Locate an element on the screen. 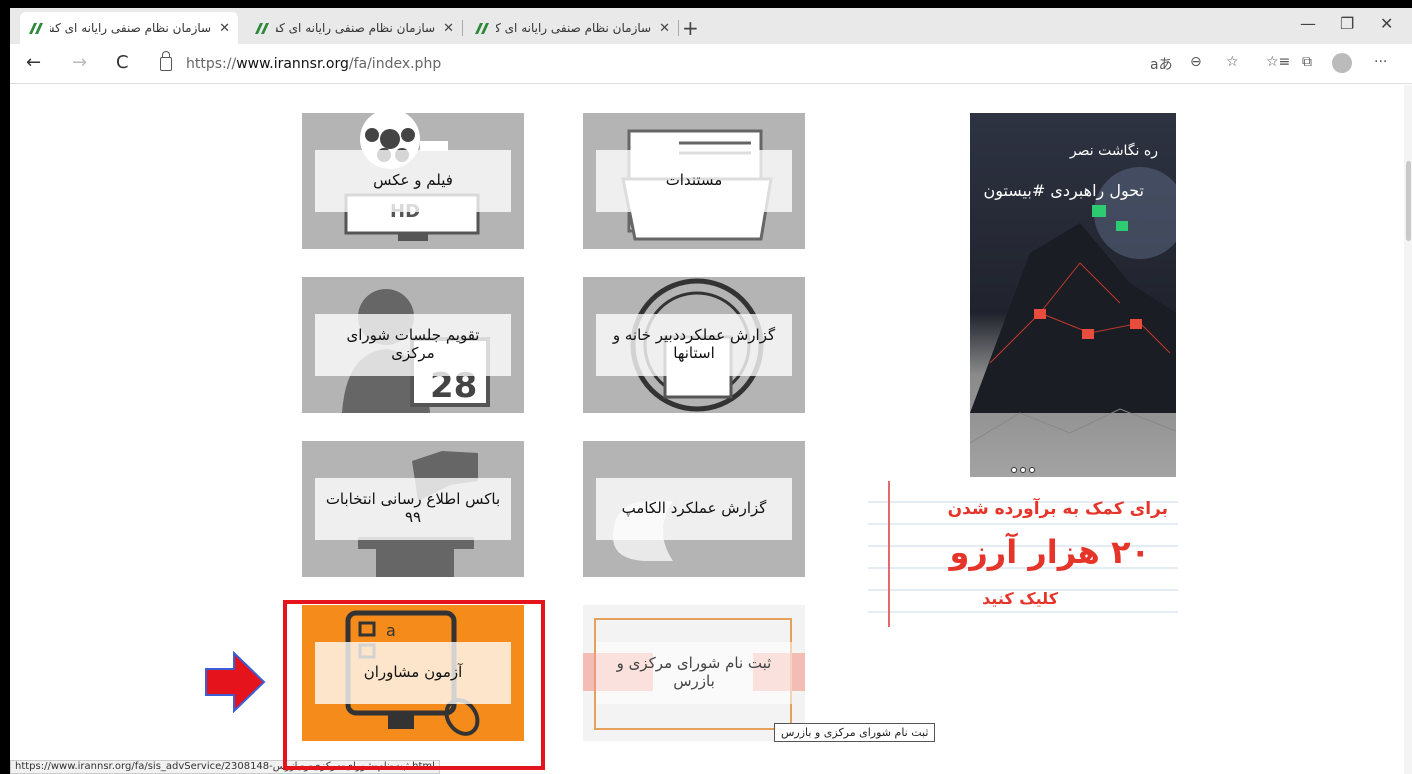 The image size is (1412, 774). collections-icon: ⧉ is located at coordinates (1307, 62).